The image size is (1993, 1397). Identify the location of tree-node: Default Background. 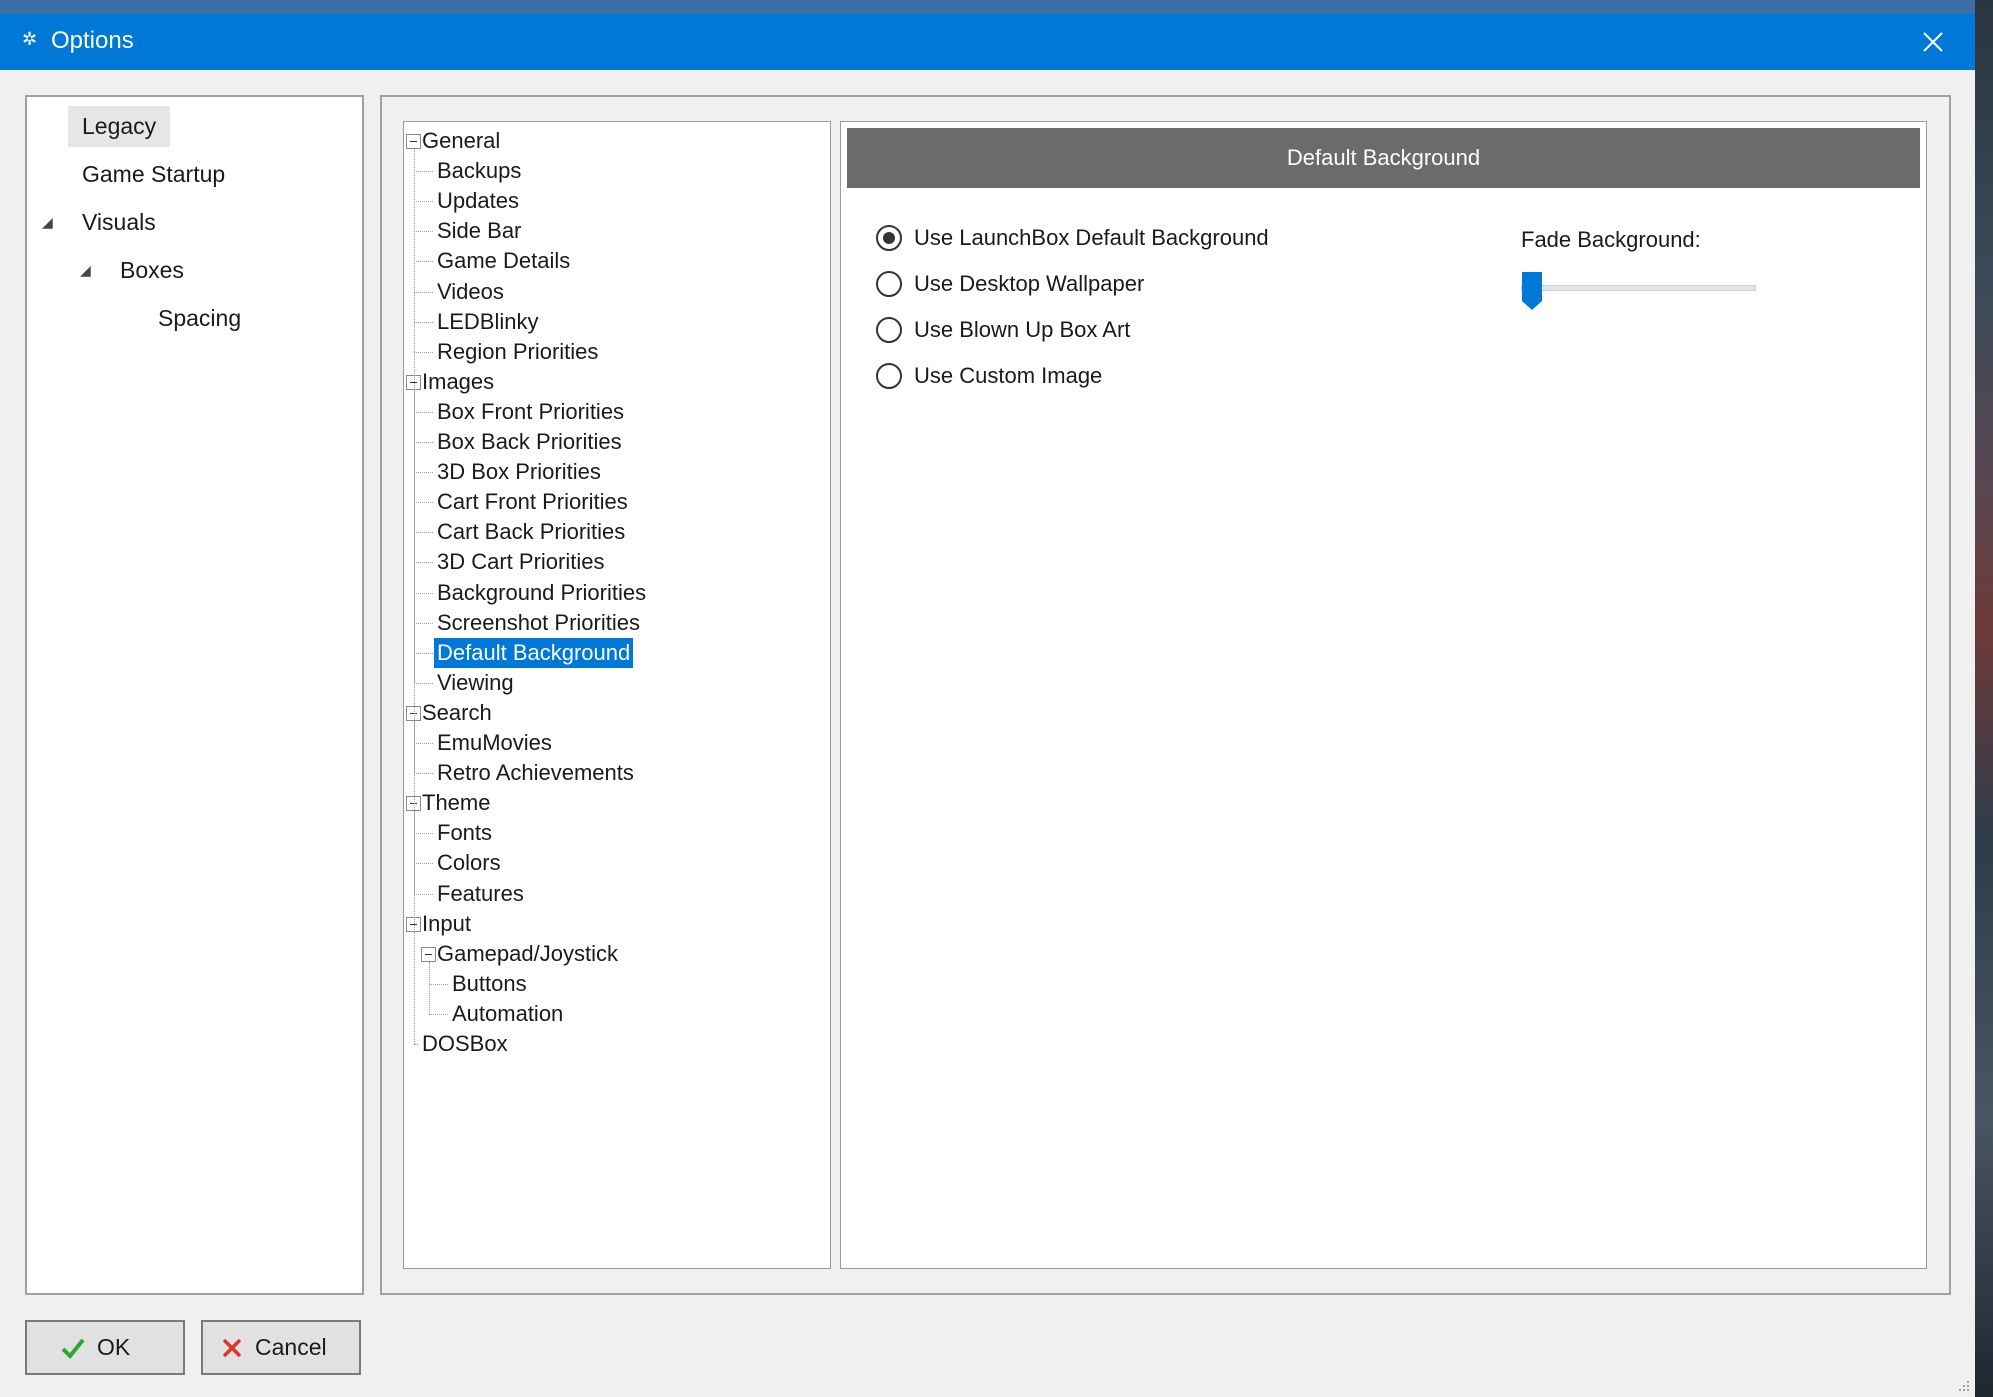
(534, 652).